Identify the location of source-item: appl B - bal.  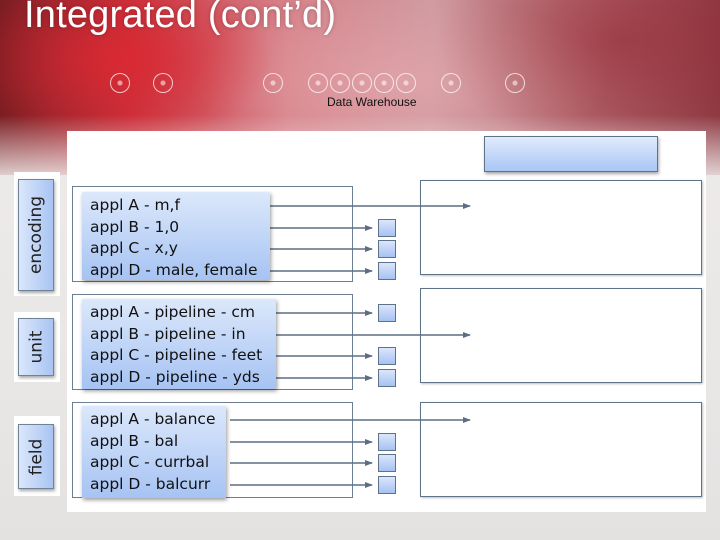
(134, 440).